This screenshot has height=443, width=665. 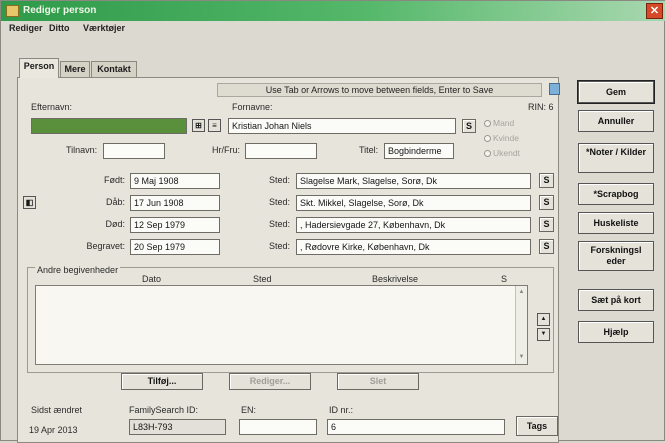 What do you see at coordinates (616, 223) in the screenshot?
I see `todo-list-button: Huskeliste` at bounding box center [616, 223].